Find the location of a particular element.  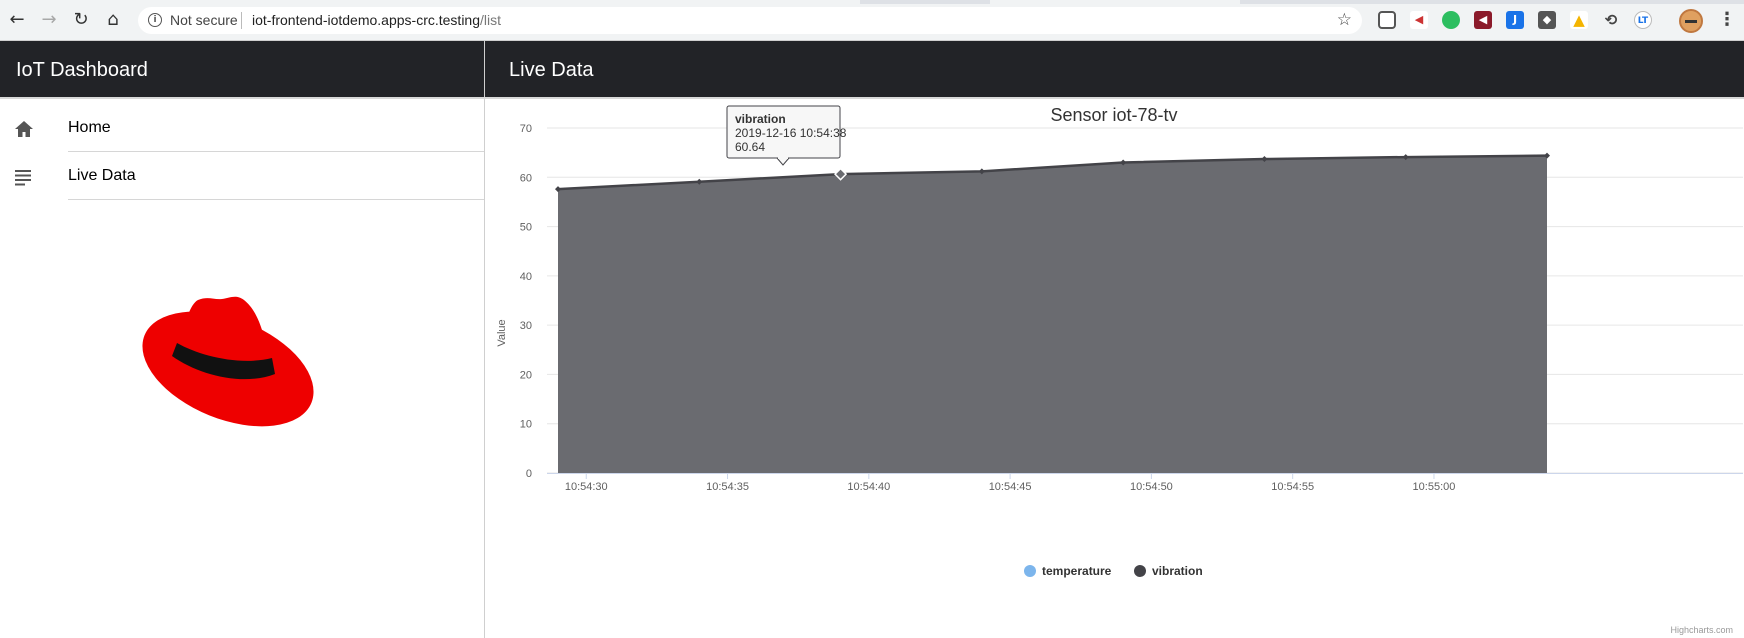

sidebar-item-live-data: Live Data is located at coordinates (242, 176).